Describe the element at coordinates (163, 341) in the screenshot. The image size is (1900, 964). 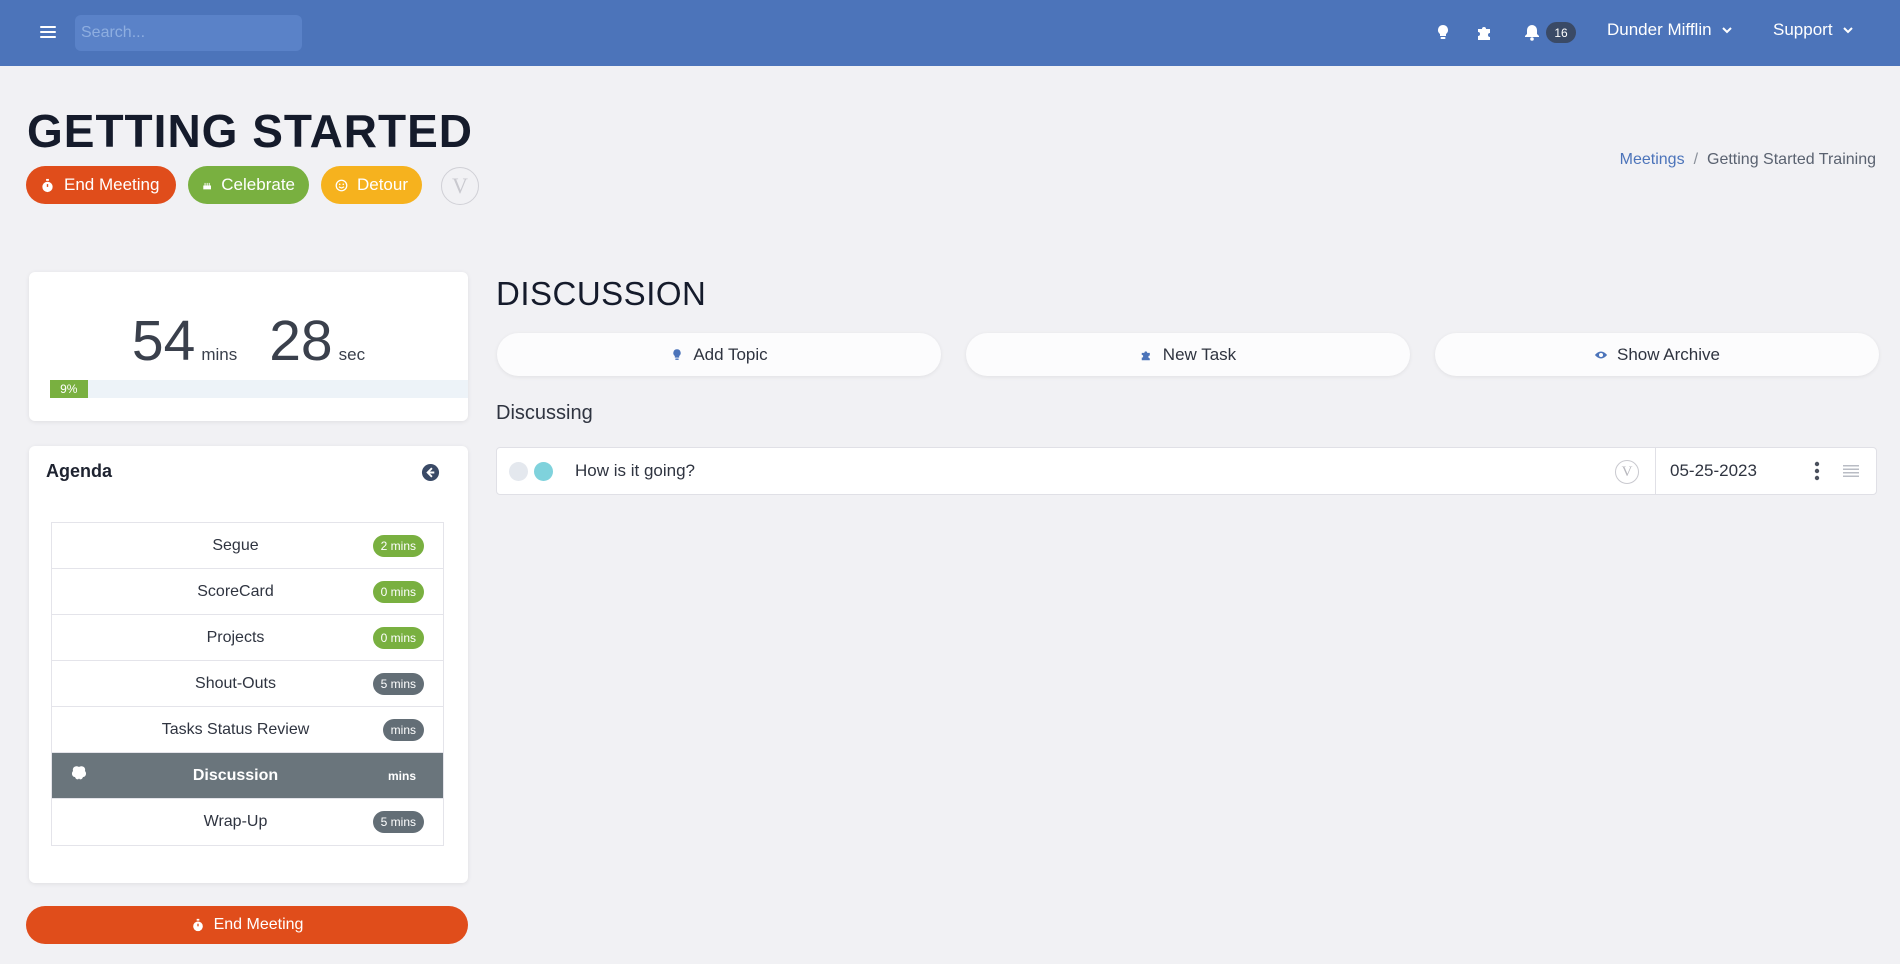
I see `timer-minutes: 54` at that location.